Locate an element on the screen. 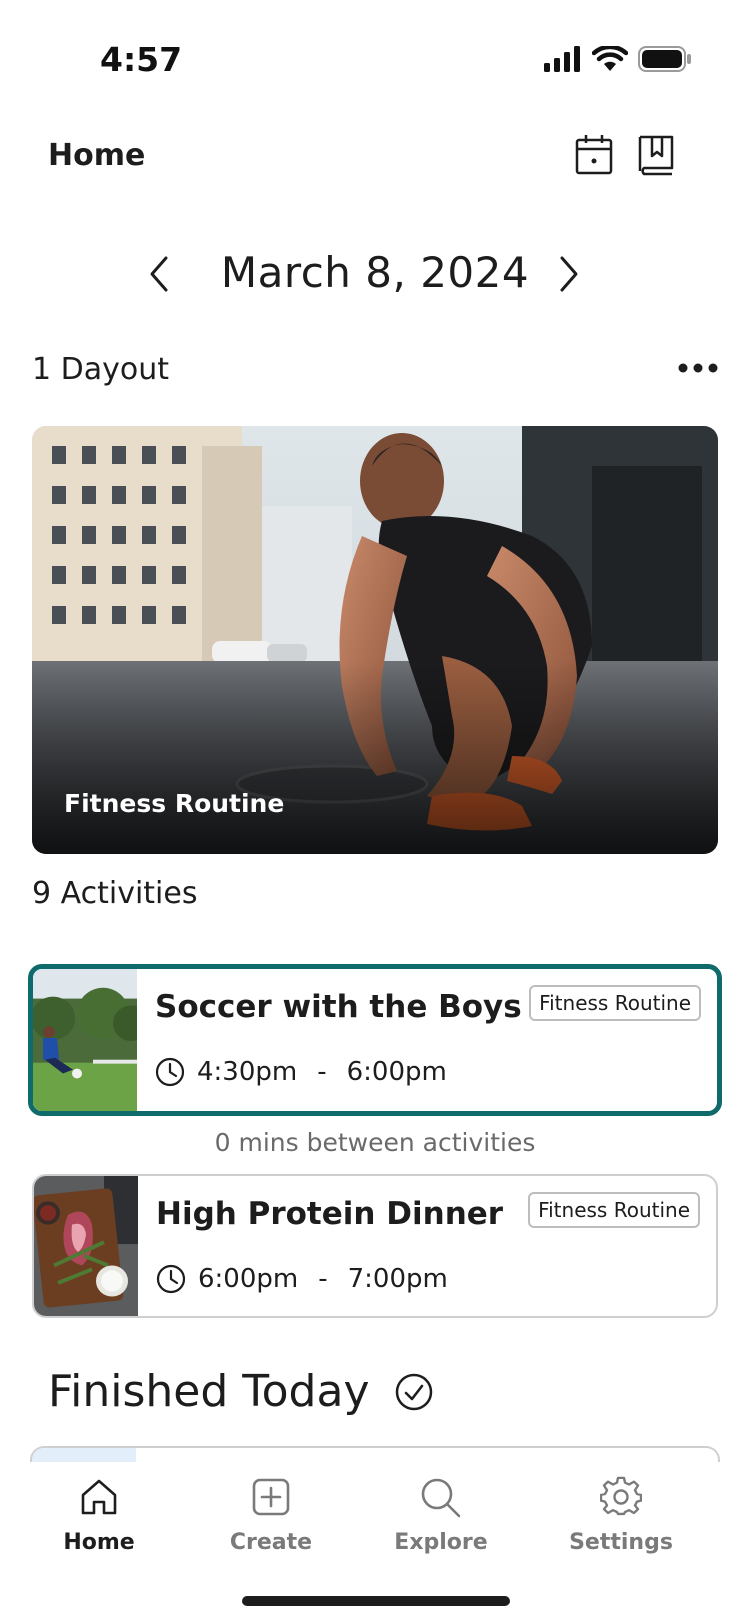  activity-end-time: 6:00pm is located at coordinates (396, 1072).